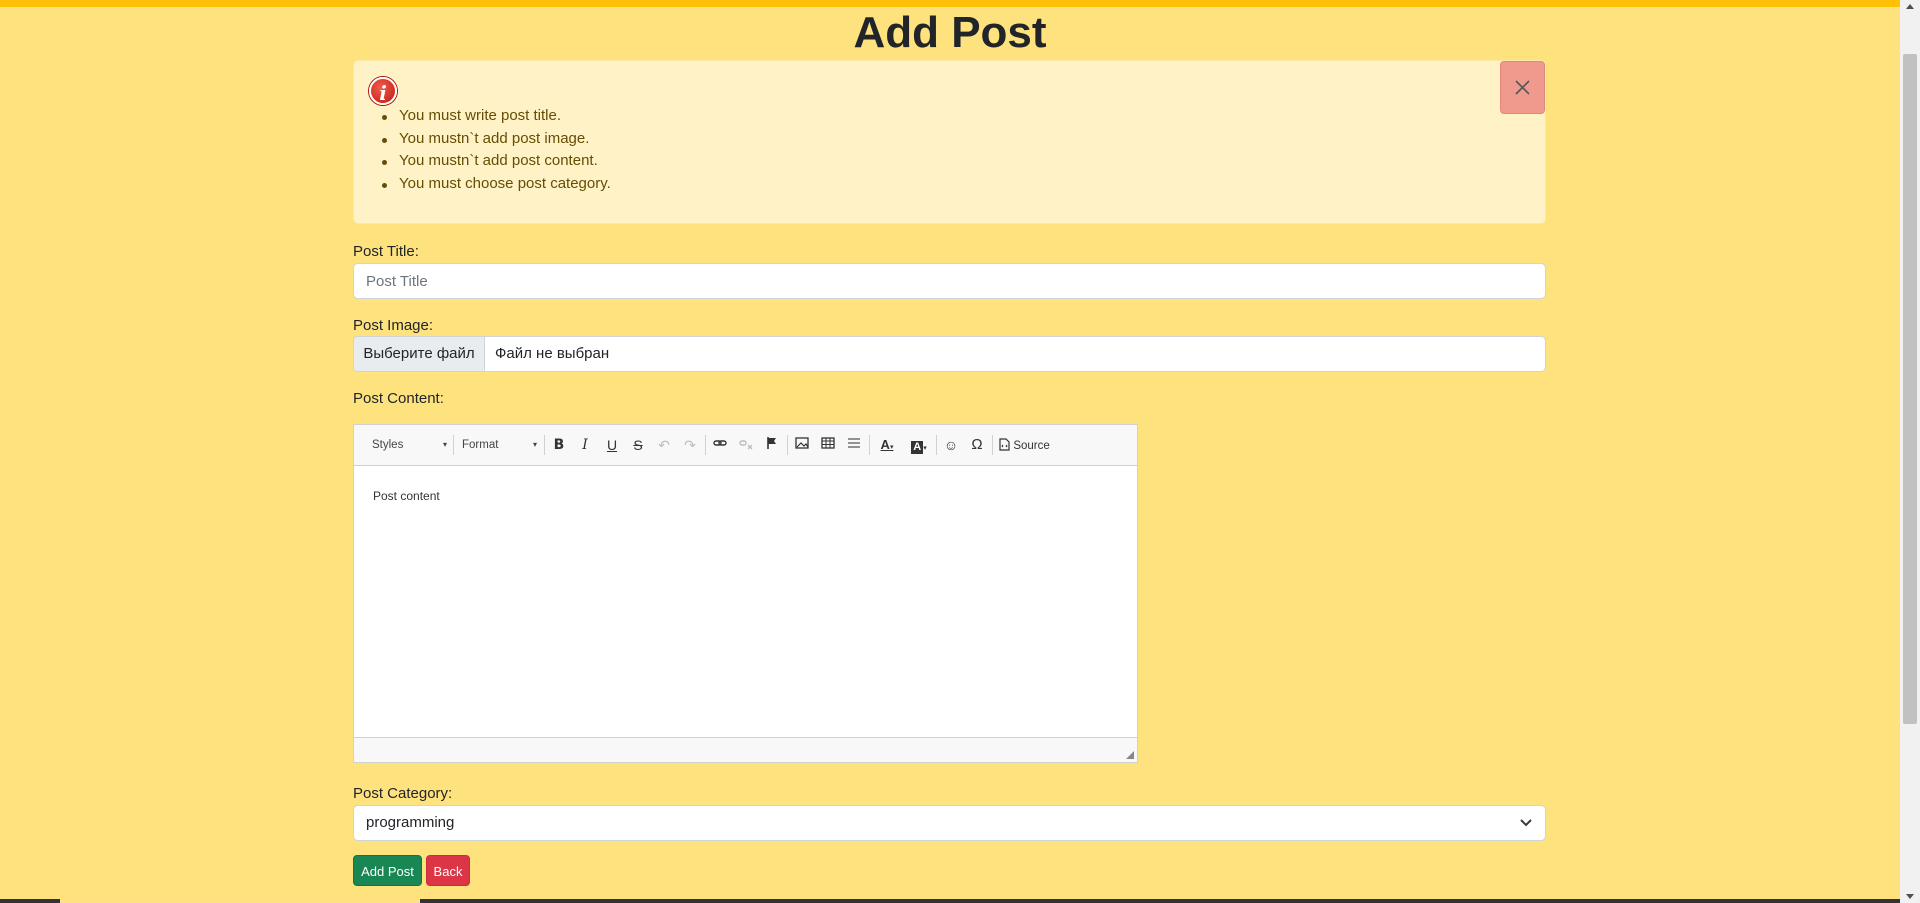 The image size is (1920, 903). Describe the element at coordinates (802, 445) in the screenshot. I see `image-icon` at that location.